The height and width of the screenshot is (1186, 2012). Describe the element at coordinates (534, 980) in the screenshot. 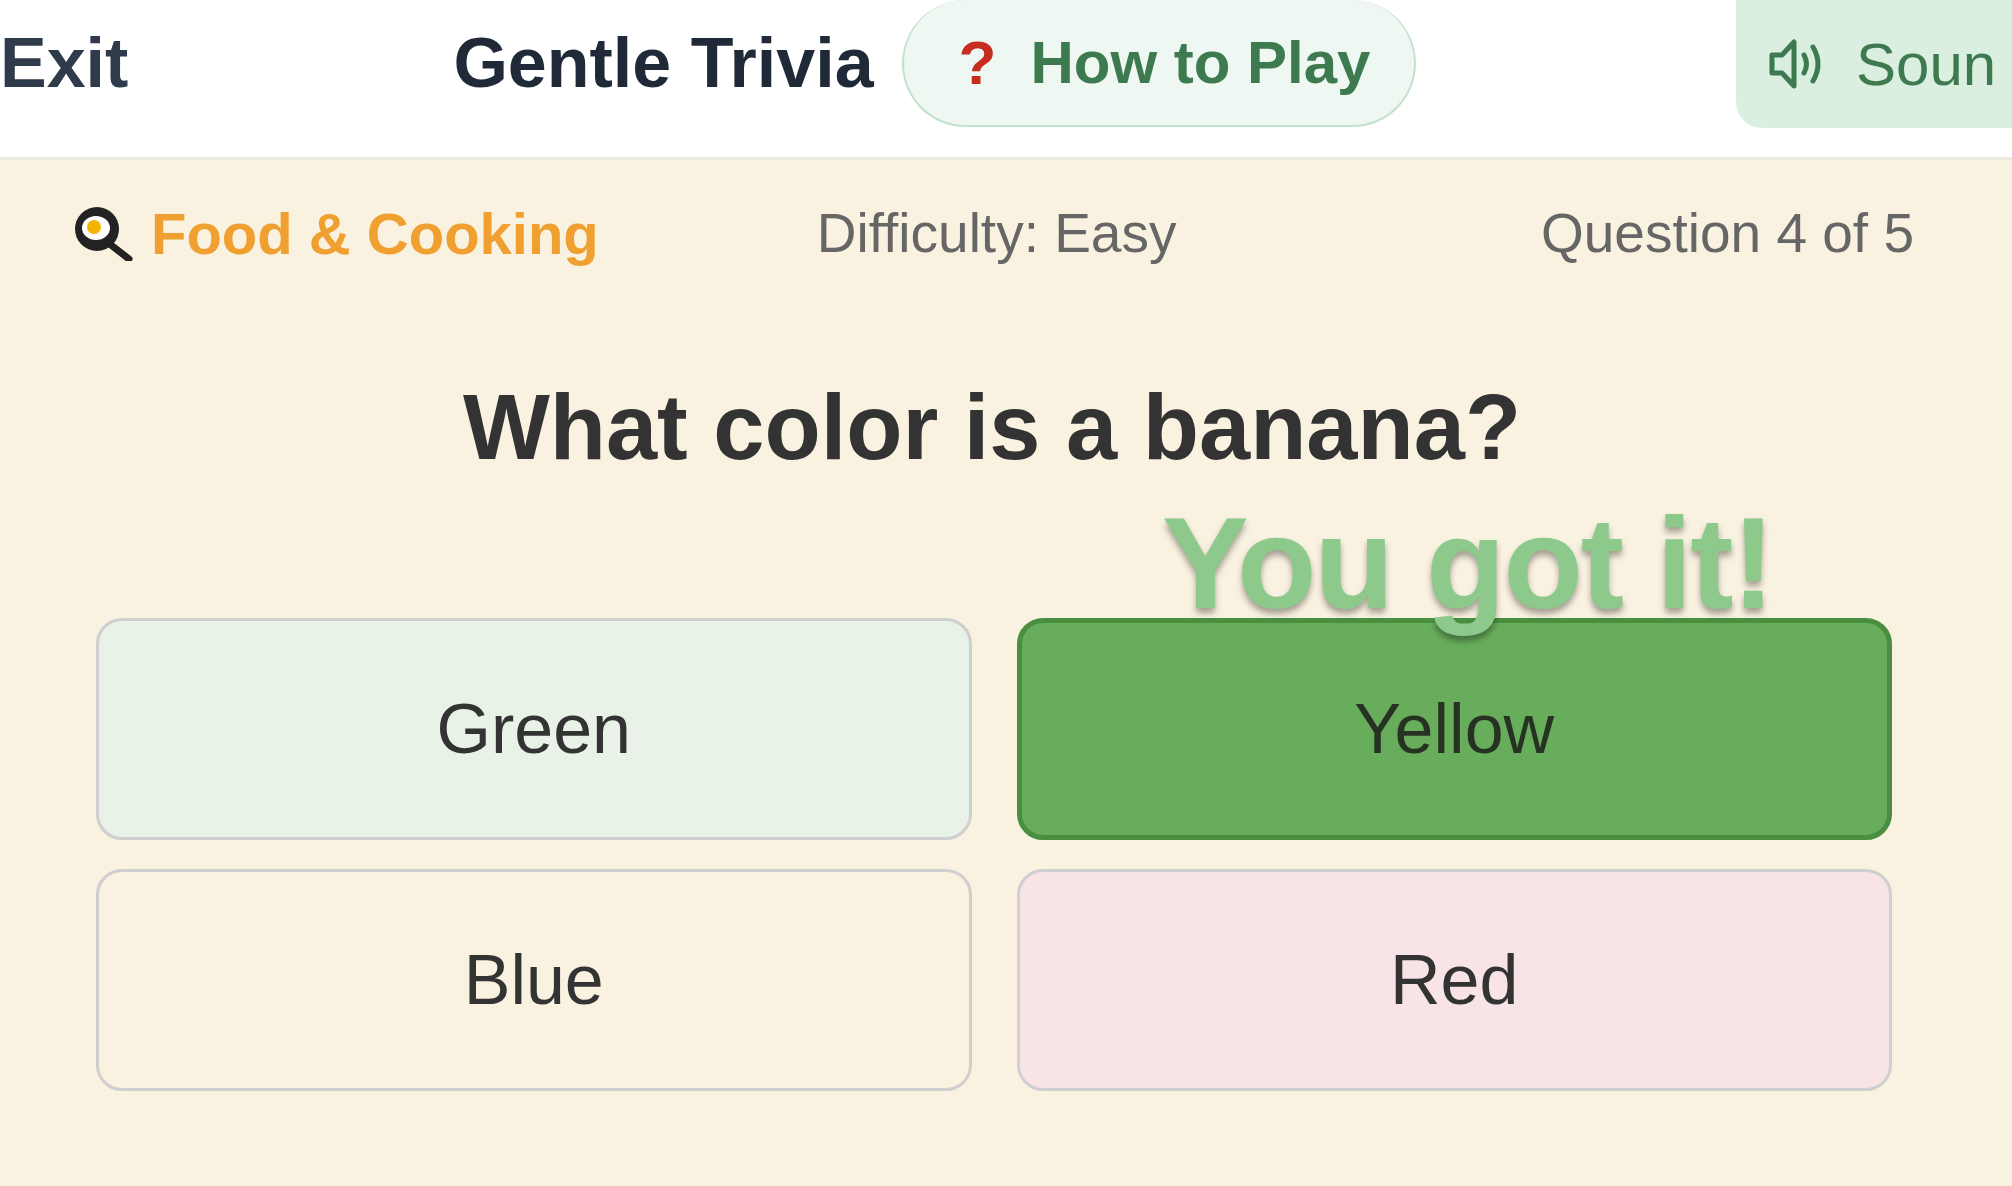

I see `answer-option: Blue` at that location.